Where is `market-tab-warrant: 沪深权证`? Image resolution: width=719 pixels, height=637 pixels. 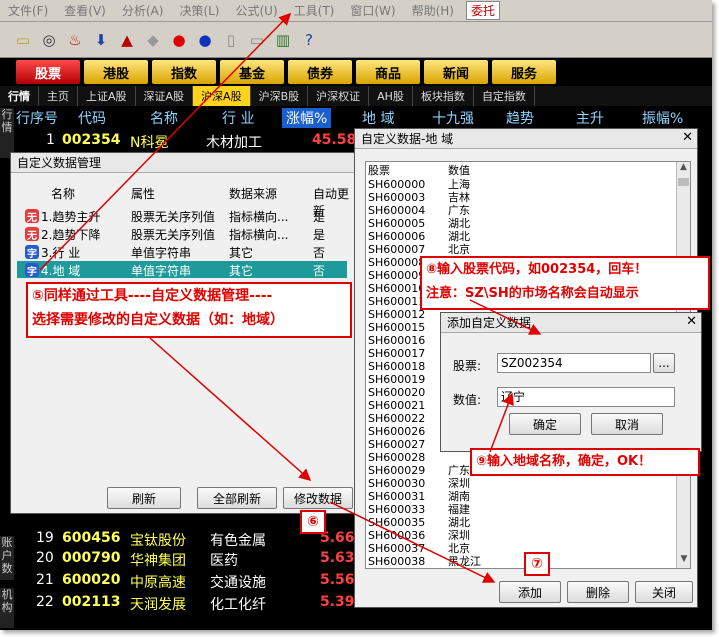 market-tab-warrant: 沪深权证 is located at coordinates (339, 96).